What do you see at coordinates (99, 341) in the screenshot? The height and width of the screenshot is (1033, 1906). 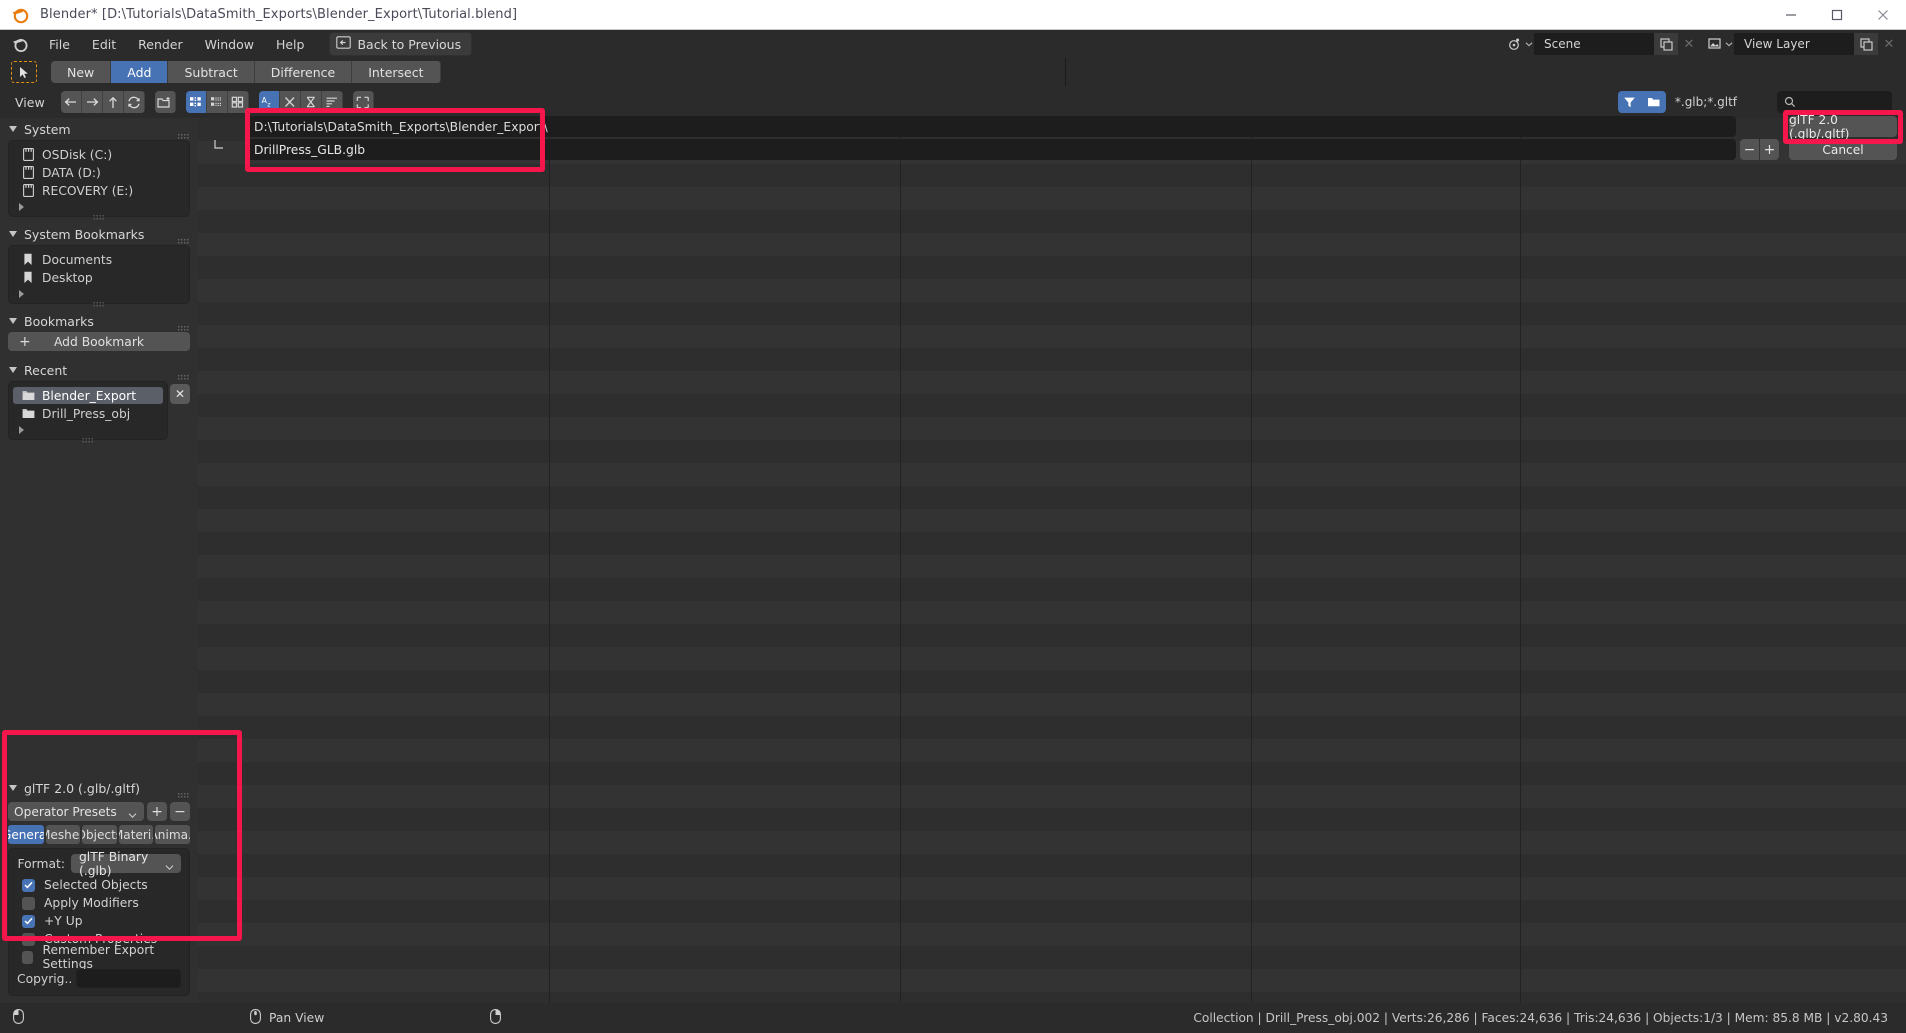 I see `add-bookmark-button: + Add Bookmark` at bounding box center [99, 341].